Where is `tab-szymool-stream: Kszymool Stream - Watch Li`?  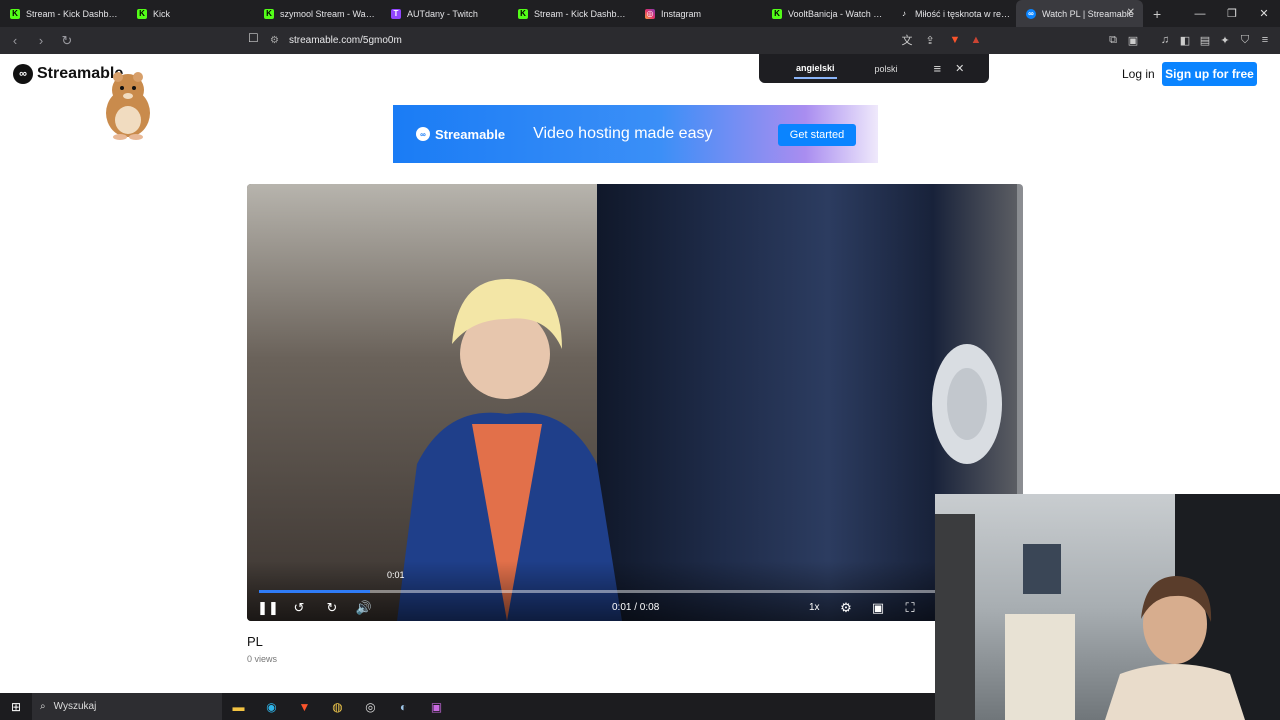
tab-szymool-stream: Kszymool Stream - Watch Li is located at coordinates (317, 13).